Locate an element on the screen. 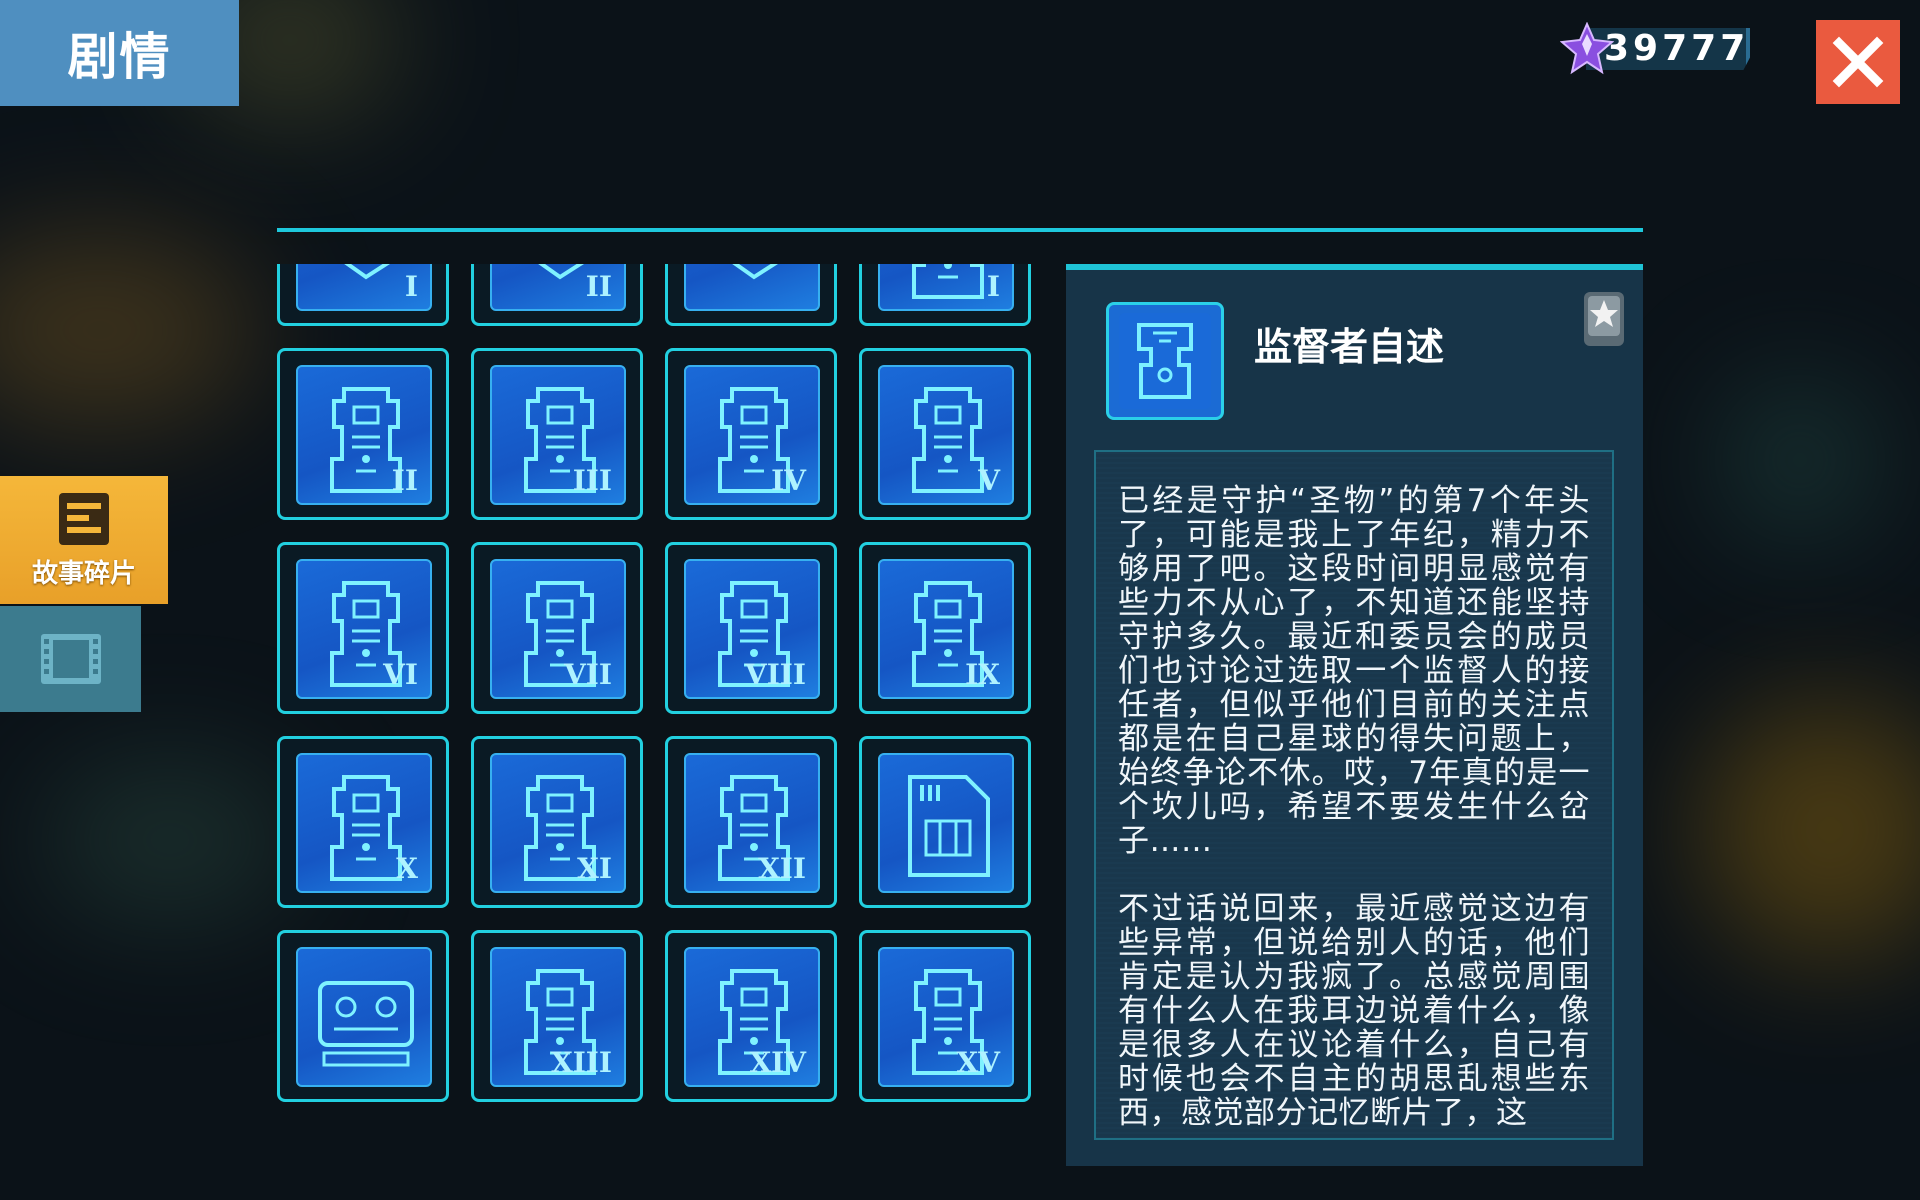 This screenshot has width=1920, height=1200. fragment-card-art: III is located at coordinates (558, 435).